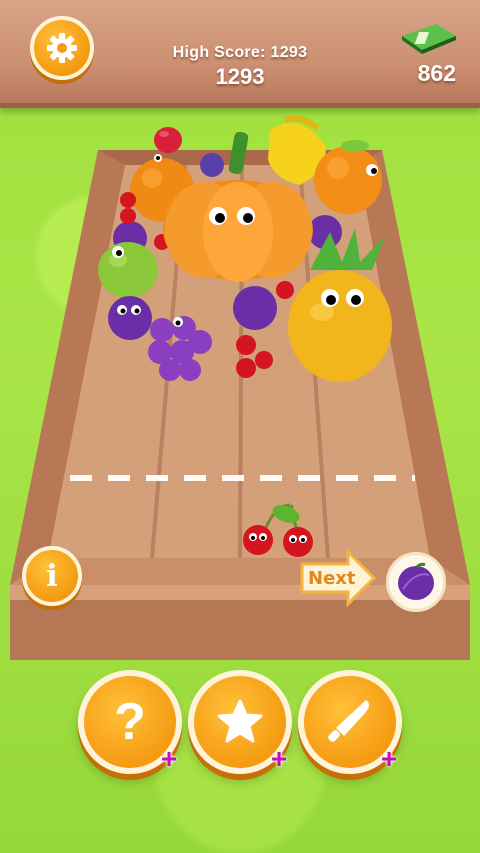 The width and height of the screenshot is (480, 853). I want to click on top-bar: High Score: 1293 1293 862, so click(240, 54).